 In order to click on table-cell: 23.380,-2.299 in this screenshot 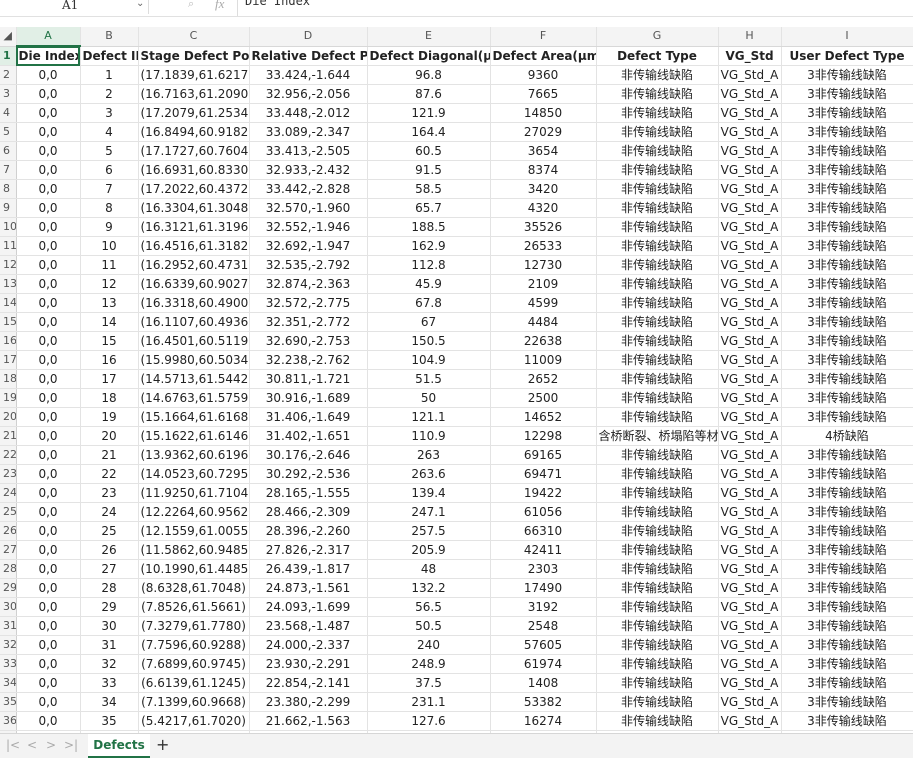, I will do `click(308, 702)`.